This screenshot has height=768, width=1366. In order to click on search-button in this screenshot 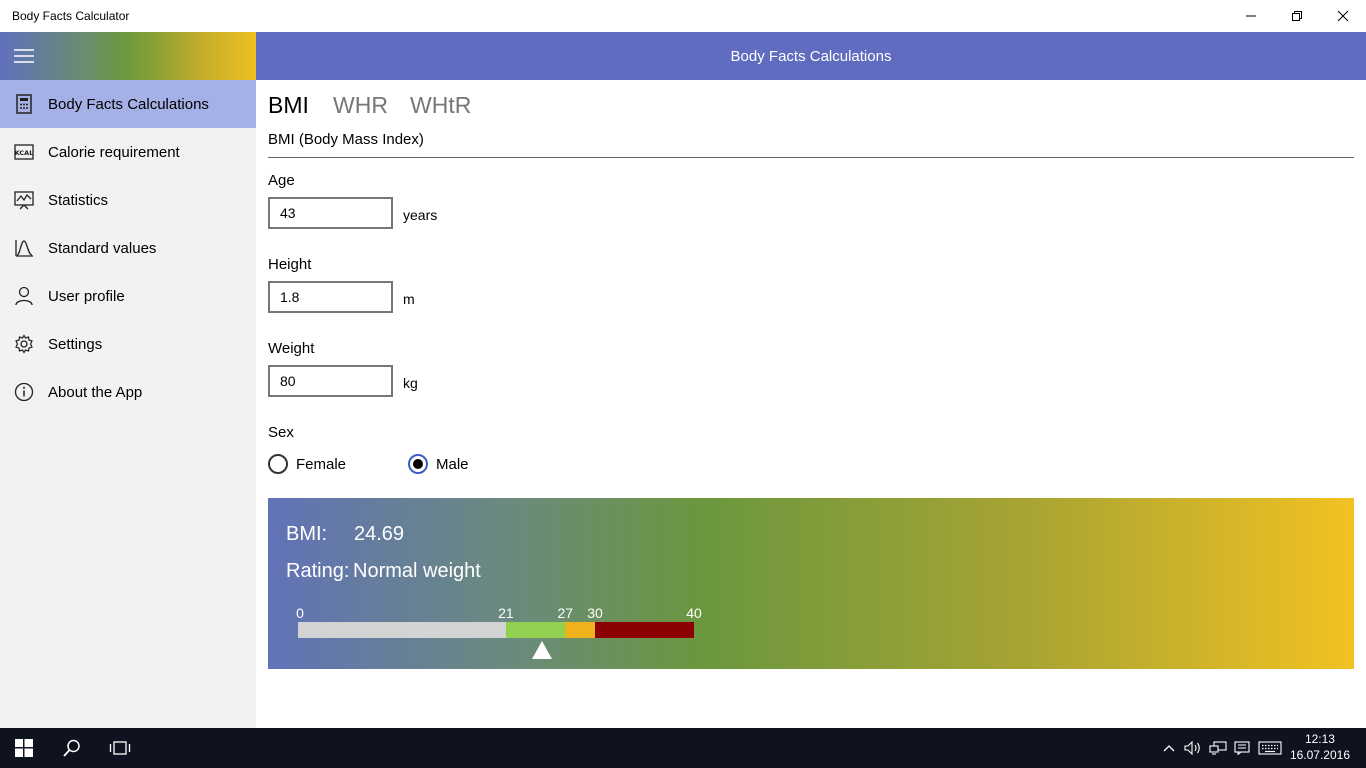, I will do `click(72, 748)`.